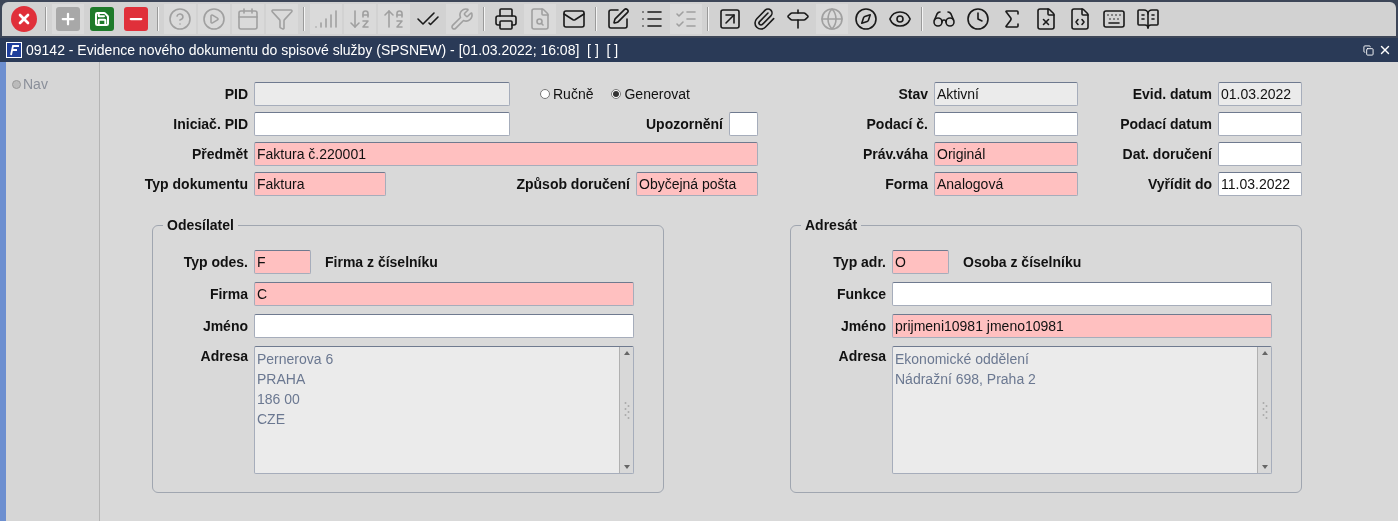  What do you see at coordinates (282, 19) in the screenshot?
I see `filter-icon` at bounding box center [282, 19].